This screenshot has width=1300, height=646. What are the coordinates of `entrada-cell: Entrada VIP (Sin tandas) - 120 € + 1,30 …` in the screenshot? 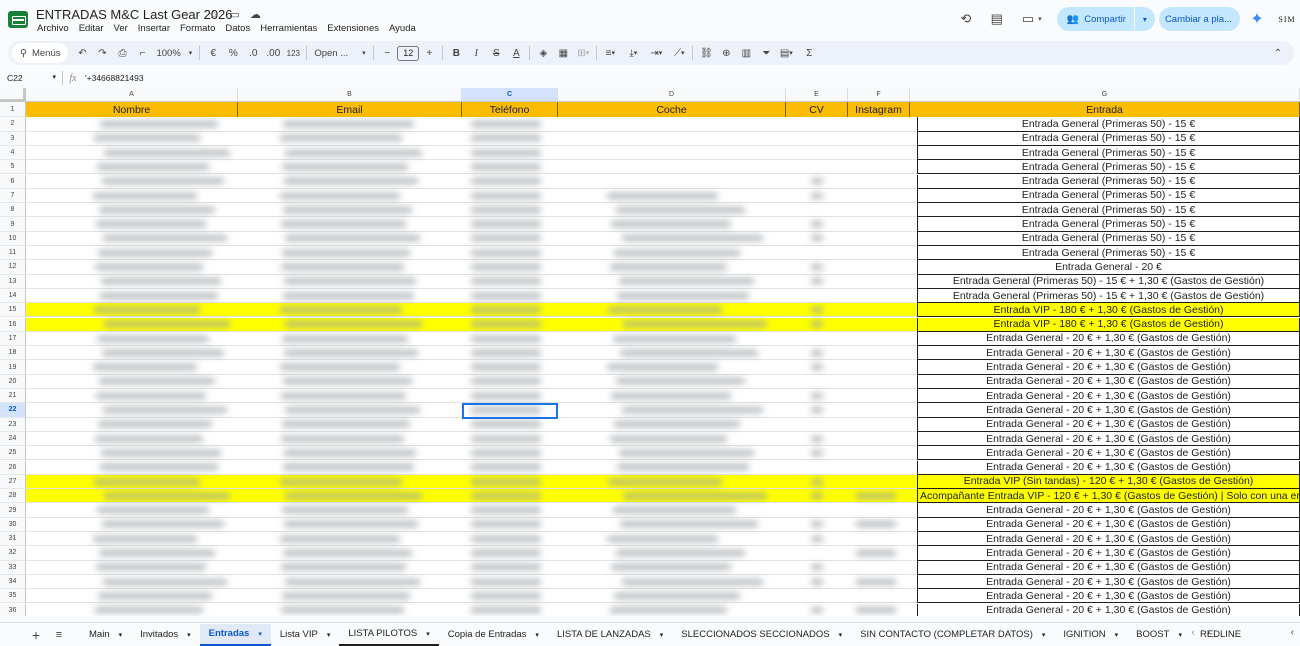 It's located at (1108, 482).